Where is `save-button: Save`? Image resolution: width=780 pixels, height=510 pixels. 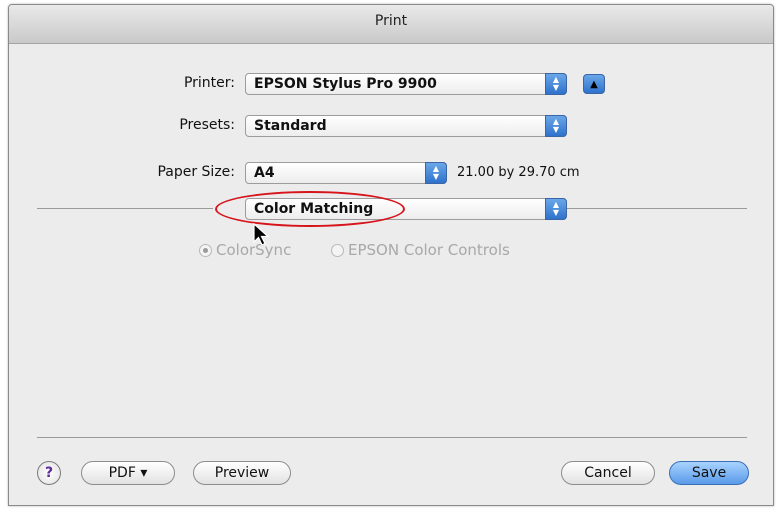
save-button: Save is located at coordinates (709, 473).